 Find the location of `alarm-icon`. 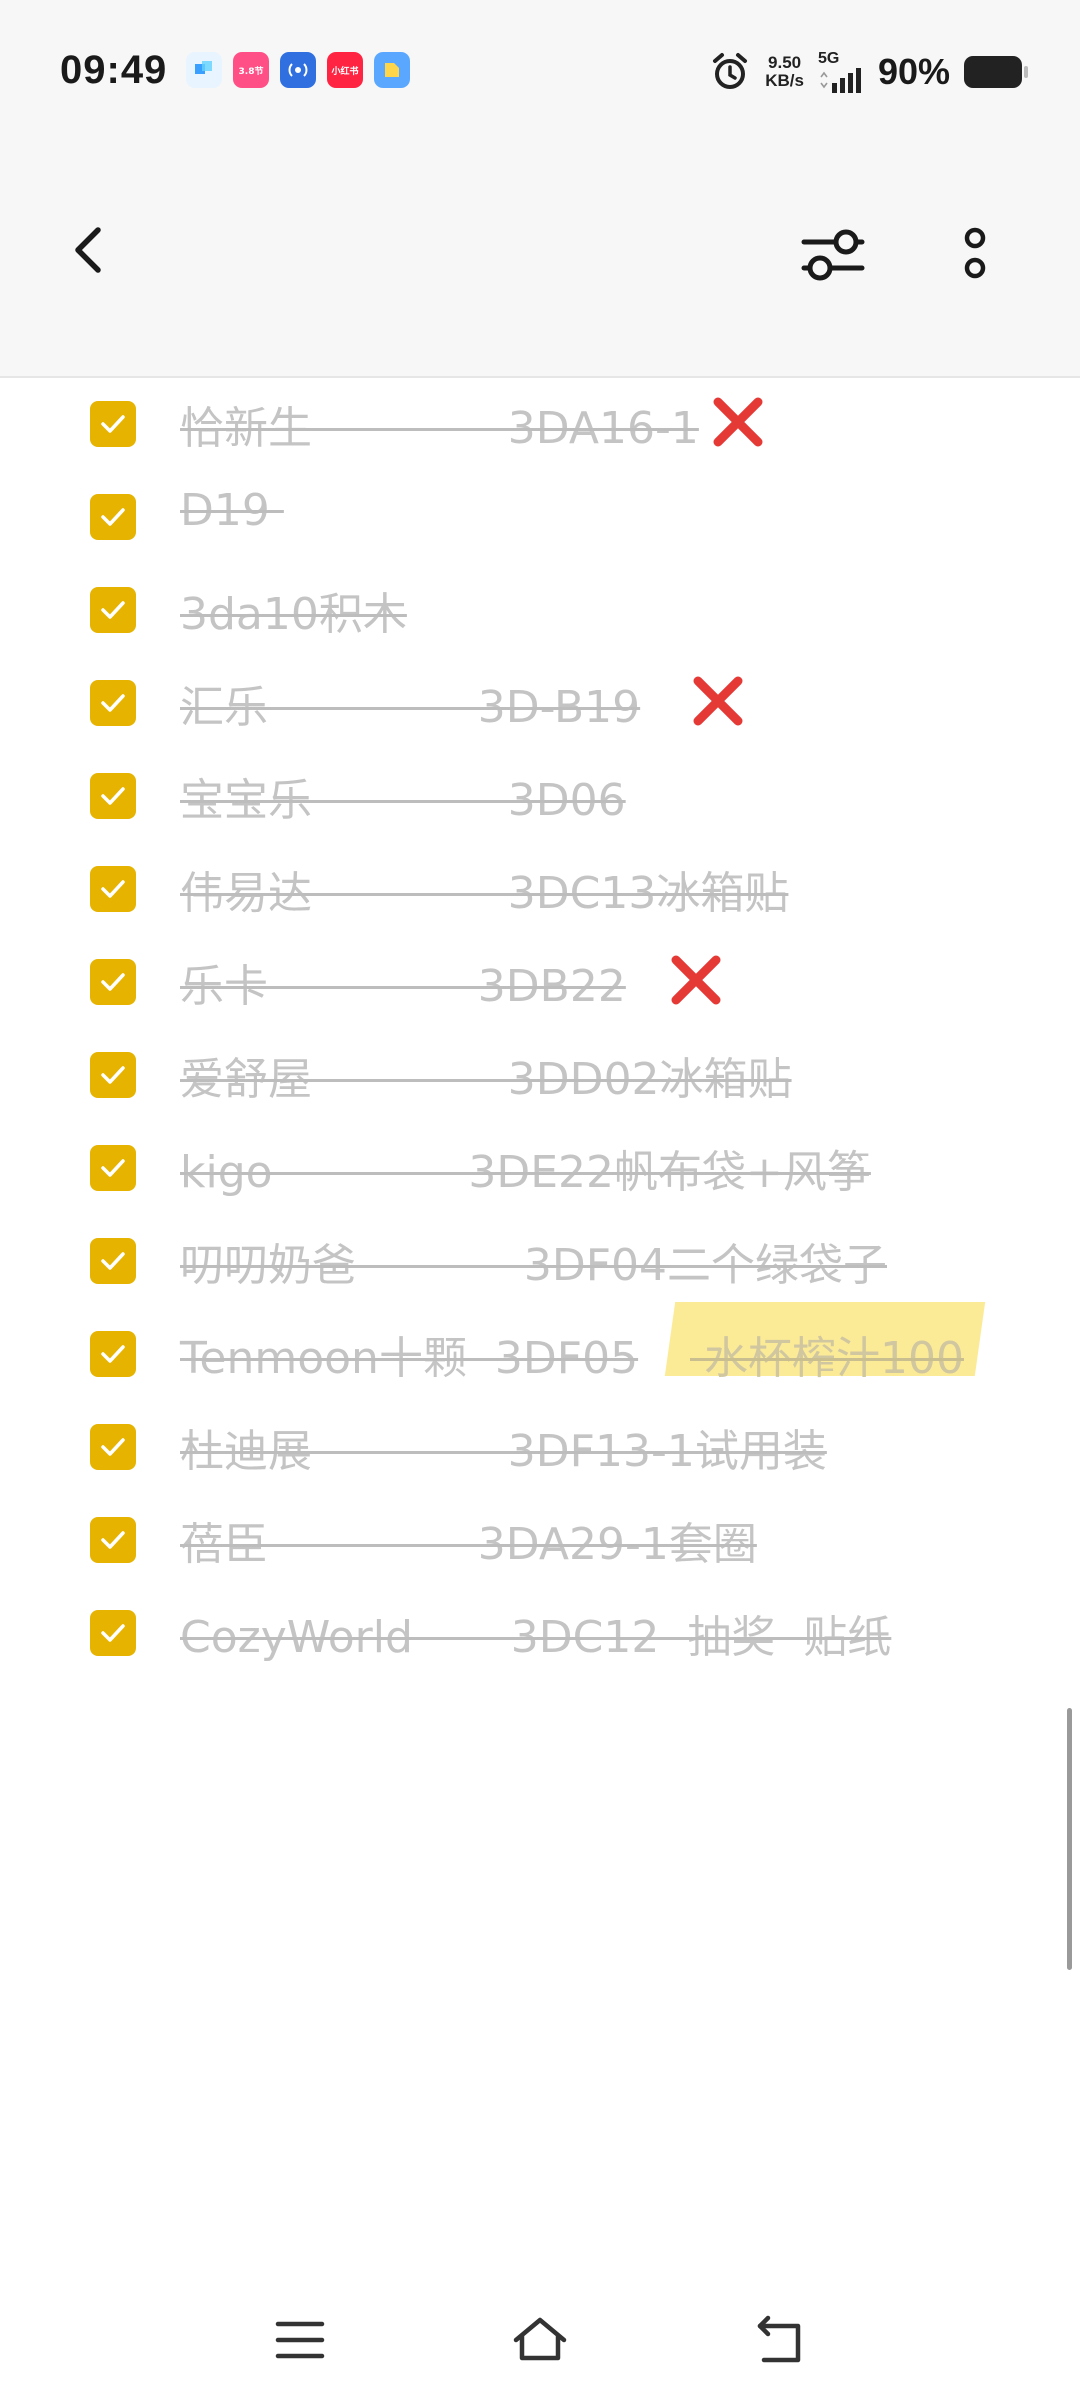

alarm-icon is located at coordinates (730, 71).